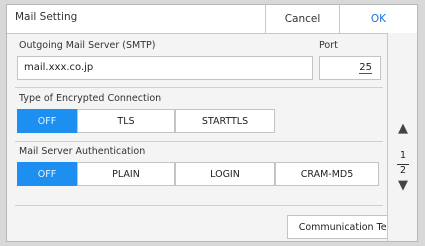 This screenshot has height=246, width=425. What do you see at coordinates (225, 174) in the screenshot?
I see `auth-login-button: LOGIN` at bounding box center [225, 174].